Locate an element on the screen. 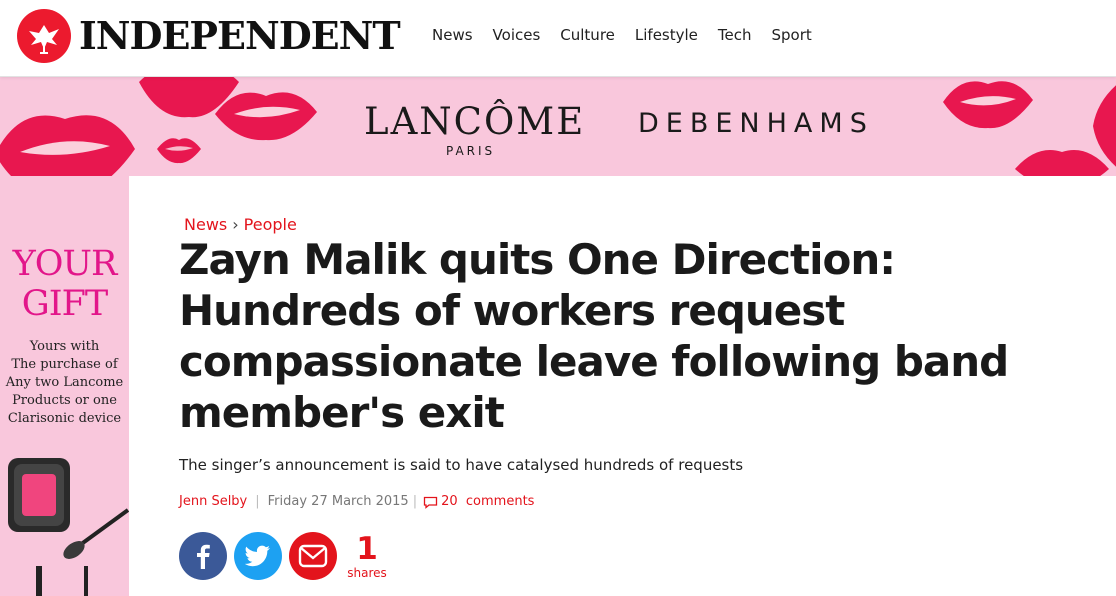 Image resolution: width=1116 pixels, height=596 pixels. nav-item-culture: Culture is located at coordinates (587, 35).